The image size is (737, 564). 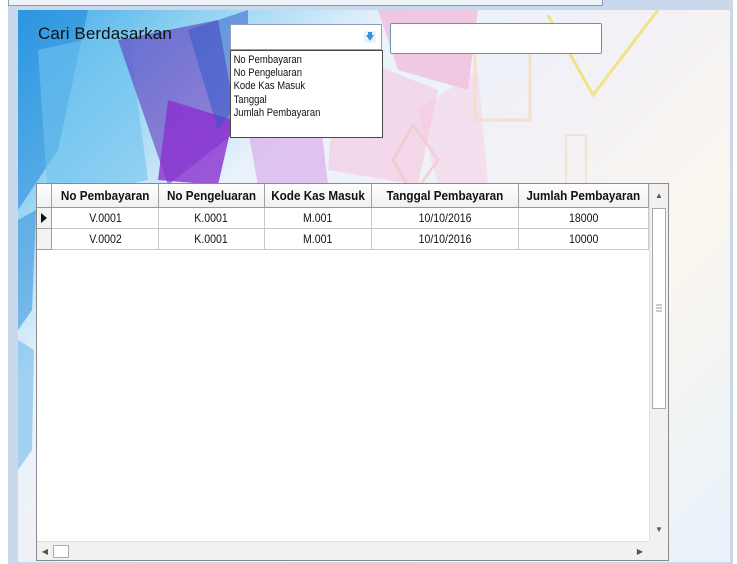 I want to click on table-cell: 10000, so click(x=584, y=239).